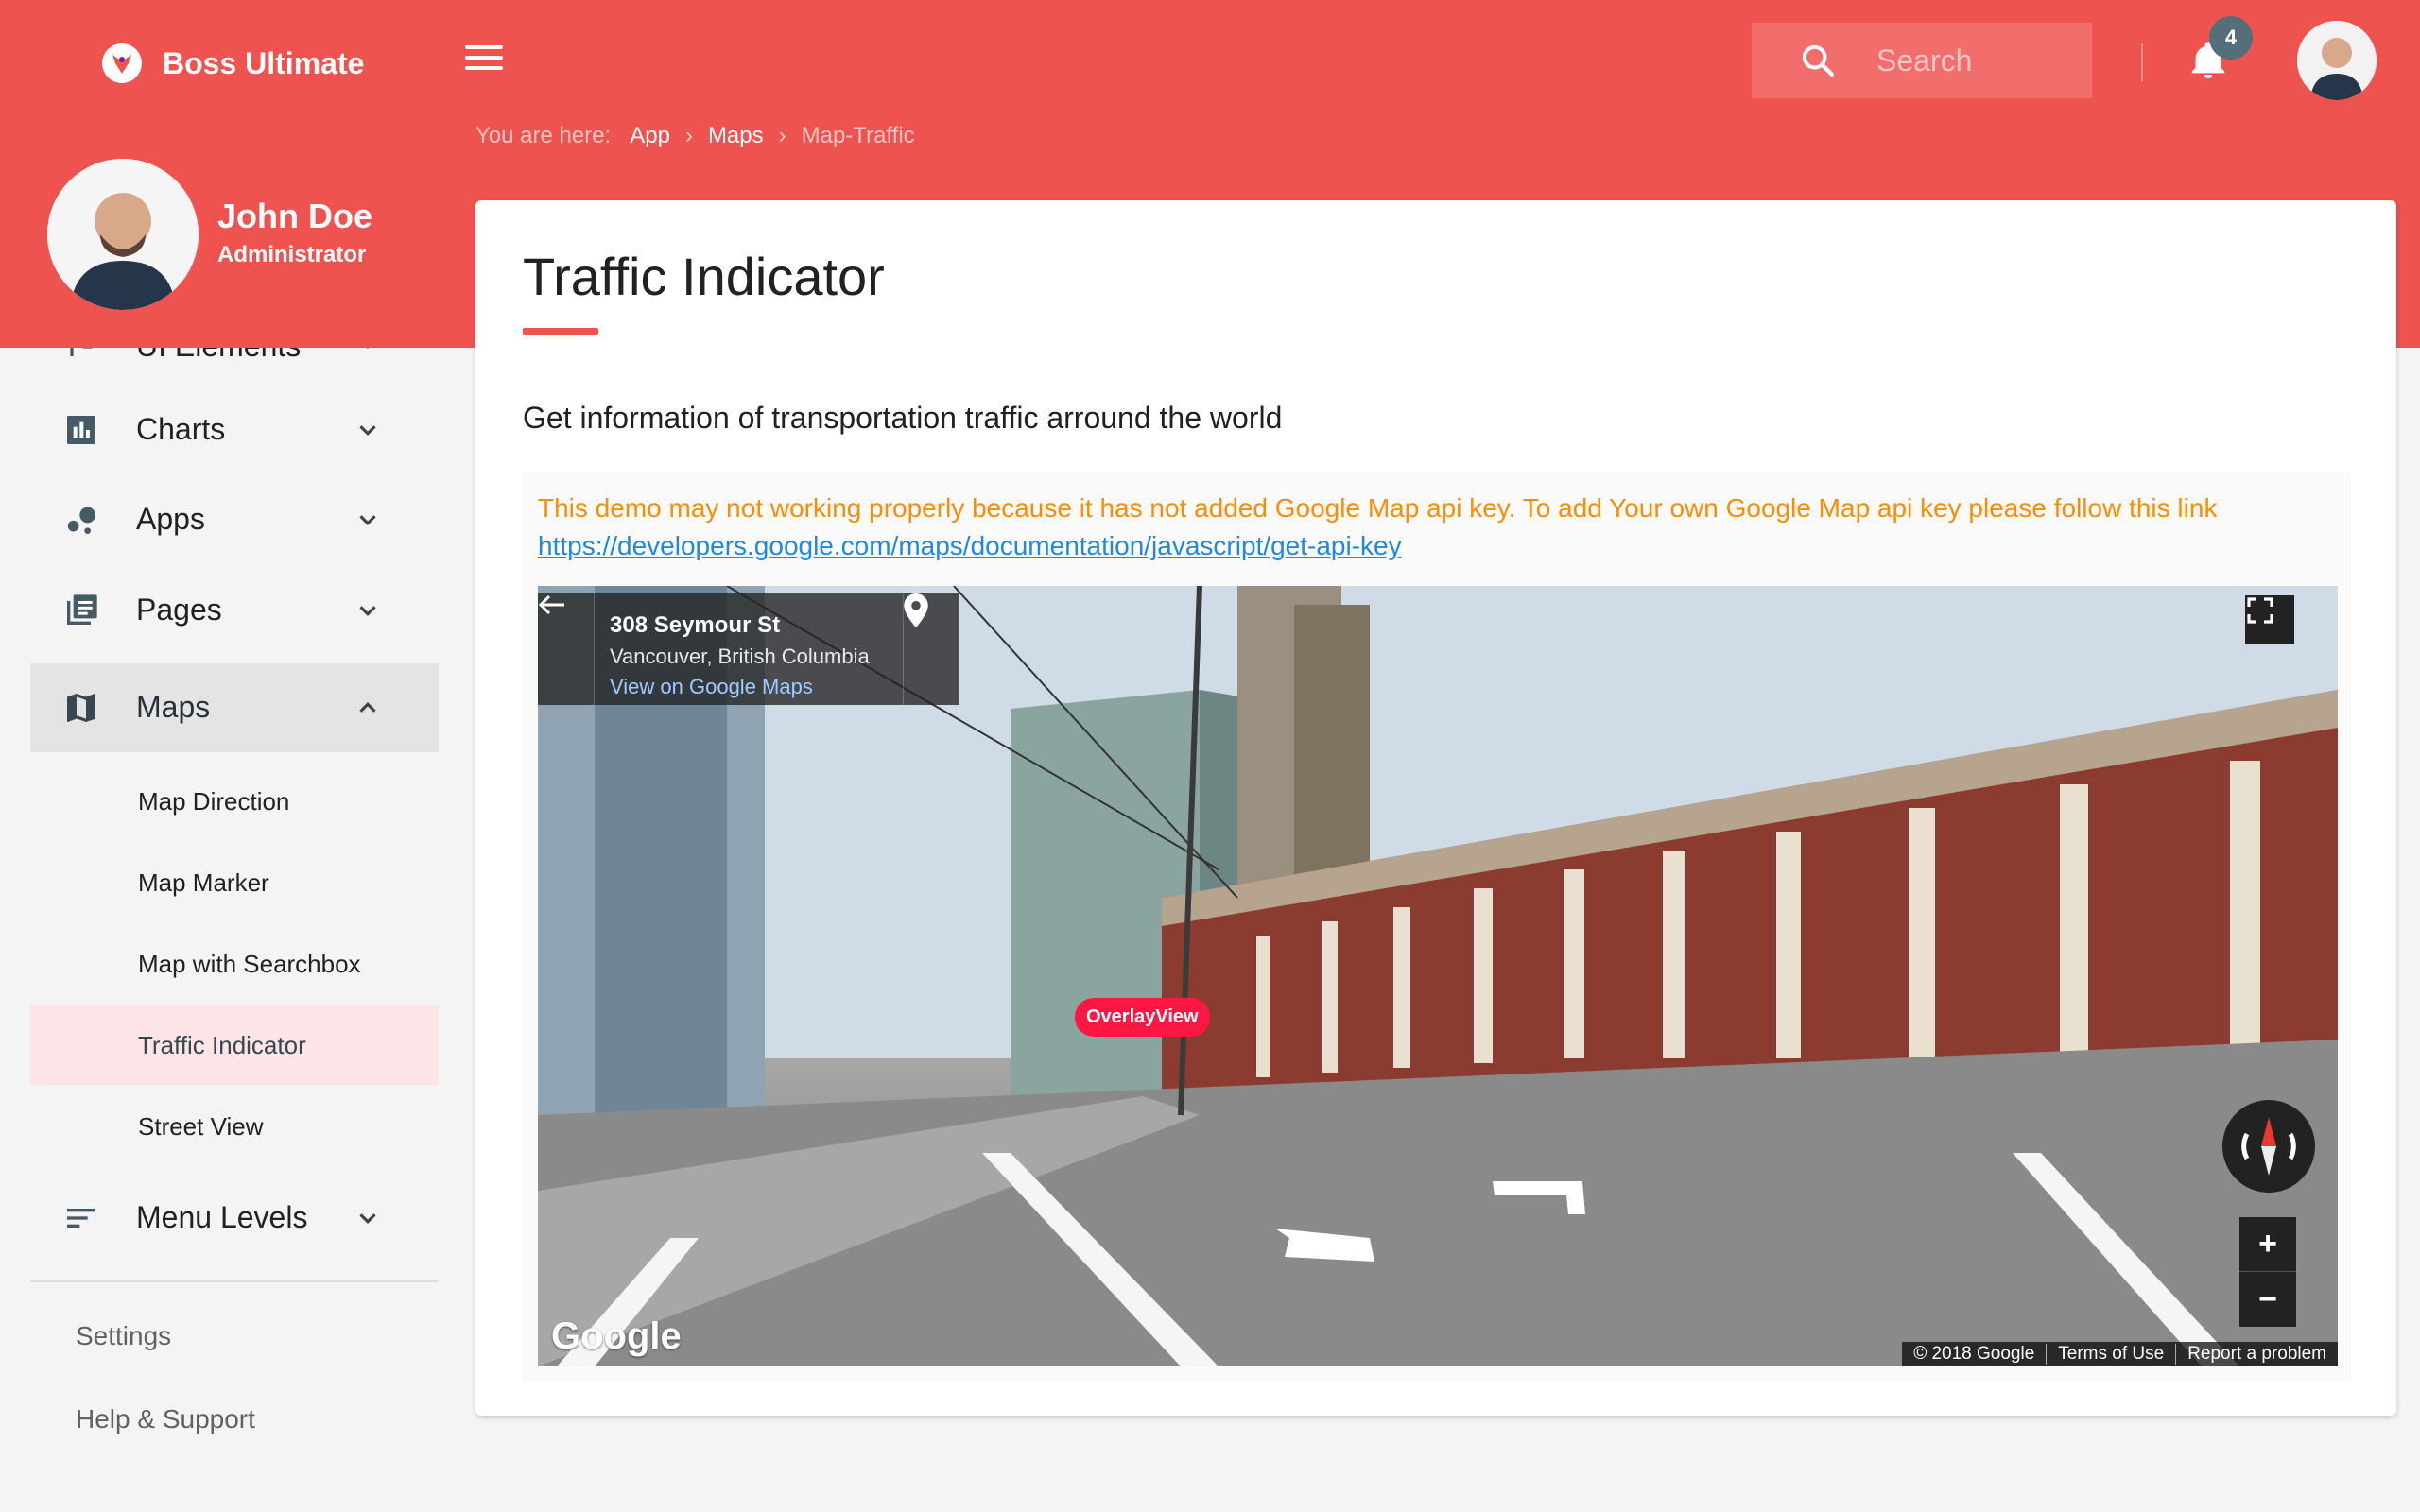 Image resolution: width=2420 pixels, height=1512 pixels. What do you see at coordinates (2142, 62) in the screenshot?
I see `header-divider` at bounding box center [2142, 62].